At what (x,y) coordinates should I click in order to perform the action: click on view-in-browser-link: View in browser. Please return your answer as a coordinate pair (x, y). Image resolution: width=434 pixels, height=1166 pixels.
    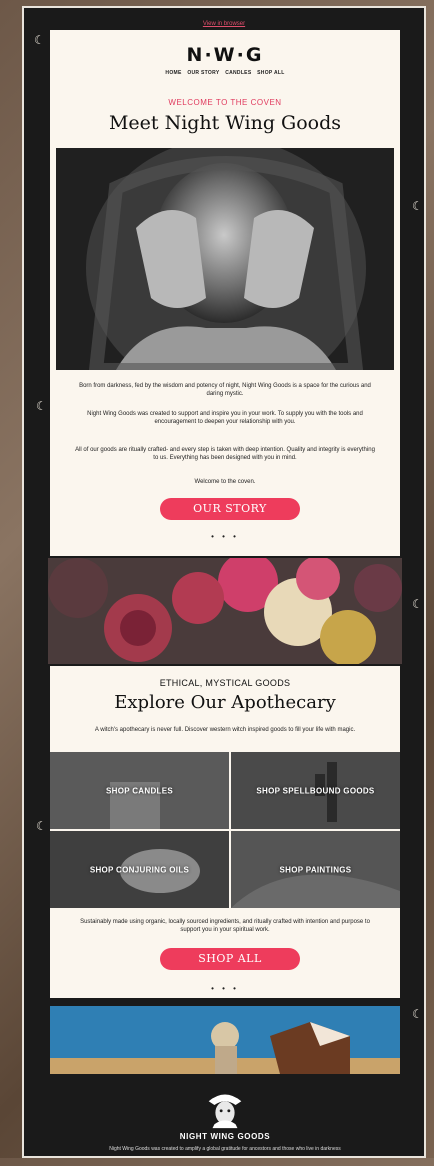
    Looking at the image, I should click on (224, 24).